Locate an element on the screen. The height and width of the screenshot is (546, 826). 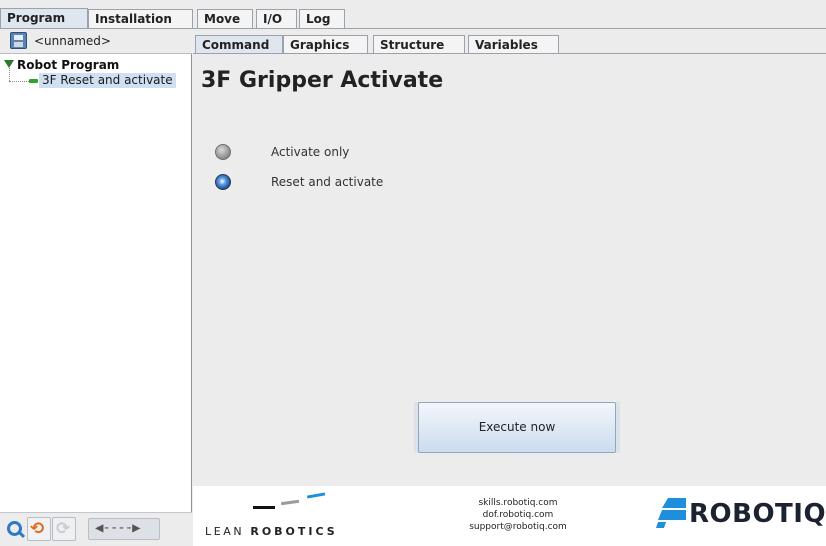
tab-installation-label: Installation is located at coordinates (133, 19).